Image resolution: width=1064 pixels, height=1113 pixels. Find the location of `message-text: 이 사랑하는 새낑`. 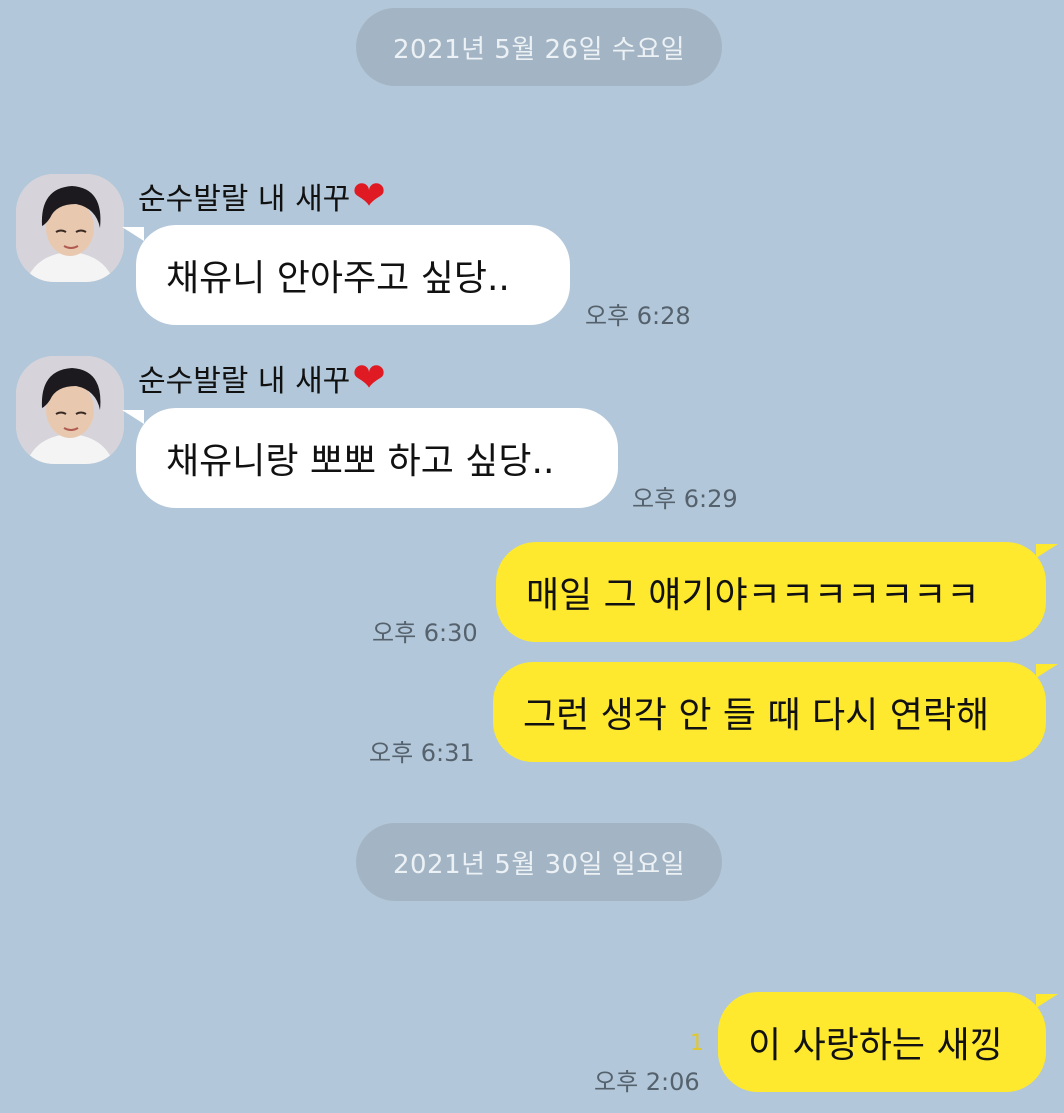

message-text: 이 사랑하는 새낑 is located at coordinates (875, 1045).